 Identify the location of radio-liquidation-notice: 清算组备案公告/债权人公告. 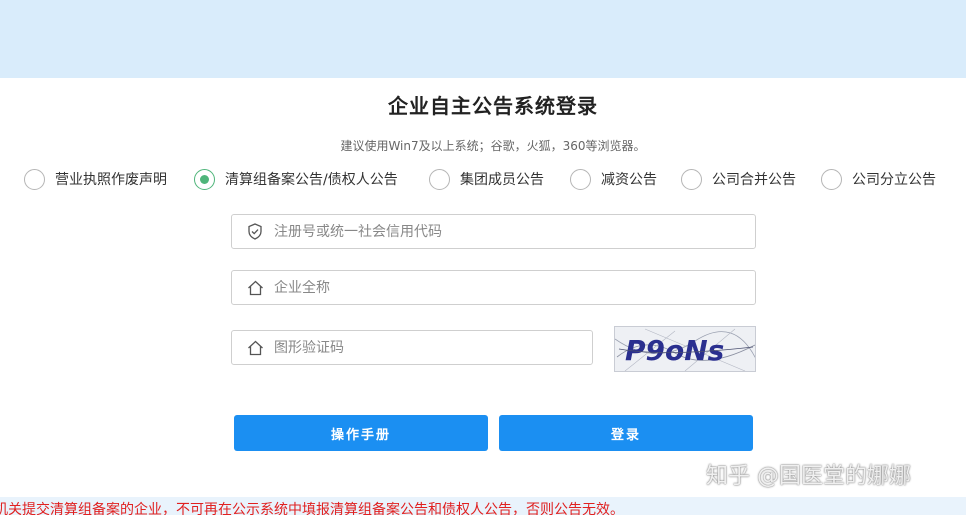
(296, 179).